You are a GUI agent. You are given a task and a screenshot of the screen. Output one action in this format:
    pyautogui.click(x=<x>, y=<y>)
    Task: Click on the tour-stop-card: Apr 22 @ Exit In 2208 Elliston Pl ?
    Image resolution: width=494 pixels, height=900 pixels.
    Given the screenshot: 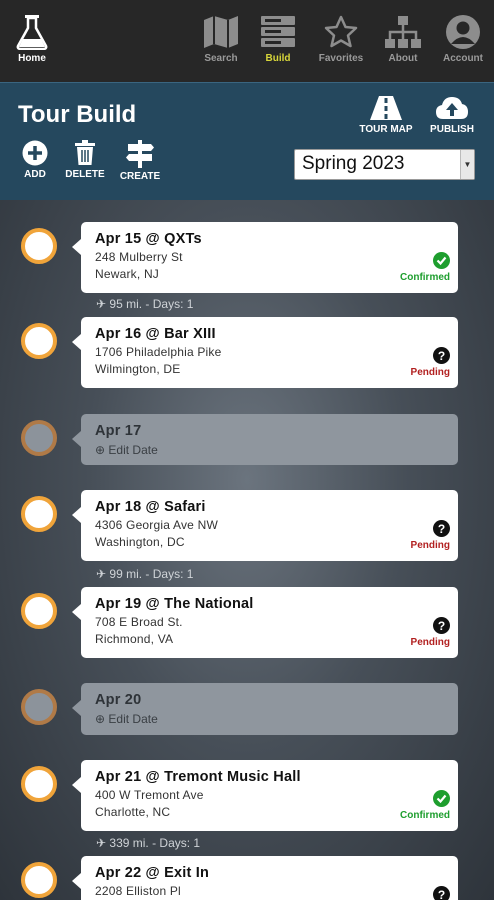 What is the action you would take?
    pyautogui.click(x=265, y=878)
    